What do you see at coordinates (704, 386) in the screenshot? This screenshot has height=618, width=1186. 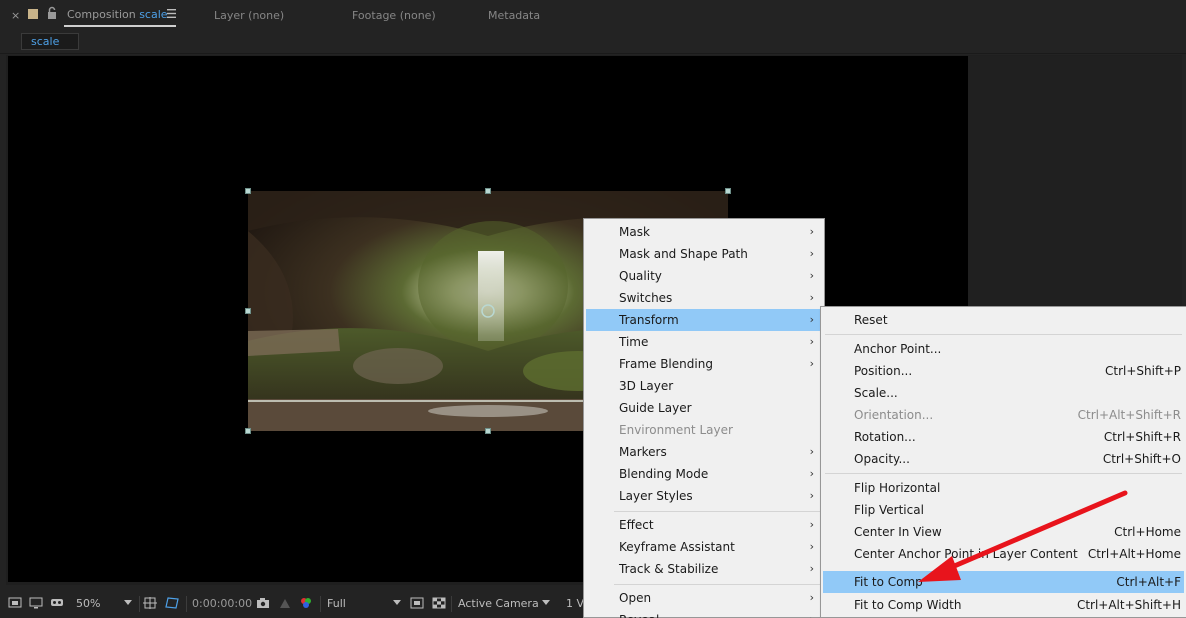 I see `menu-item-3d-layer: 3D Layer` at bounding box center [704, 386].